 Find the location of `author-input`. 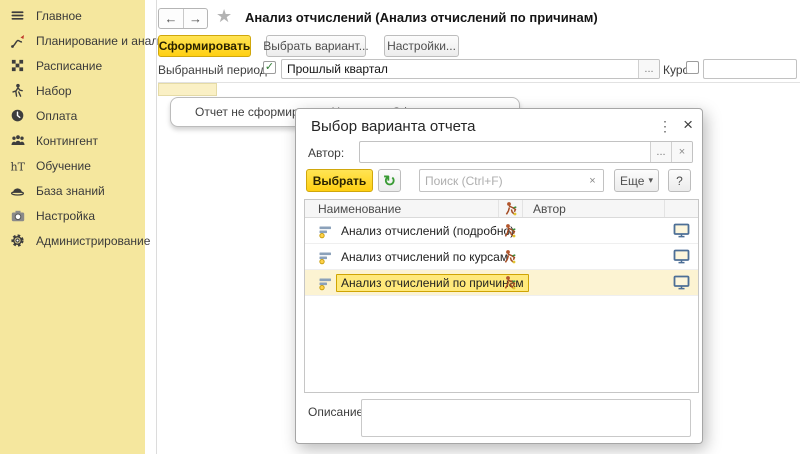

author-input is located at coordinates (505, 152).